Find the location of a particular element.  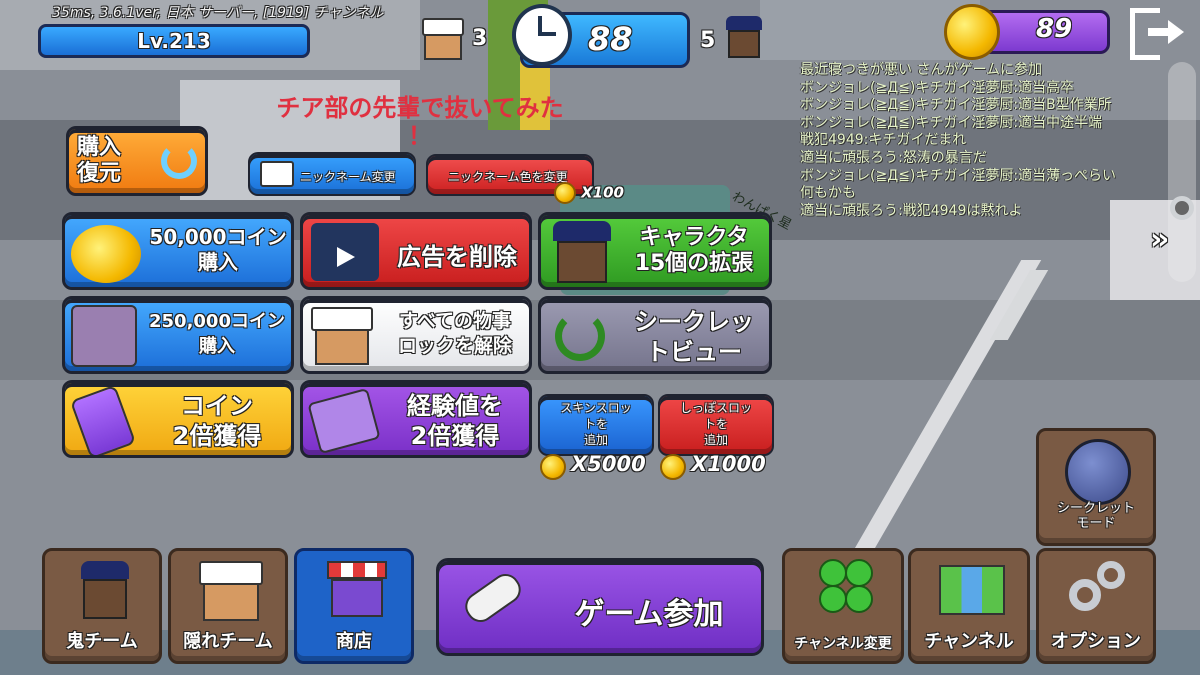

chat-scroll-handle is located at coordinates (1182, 172).